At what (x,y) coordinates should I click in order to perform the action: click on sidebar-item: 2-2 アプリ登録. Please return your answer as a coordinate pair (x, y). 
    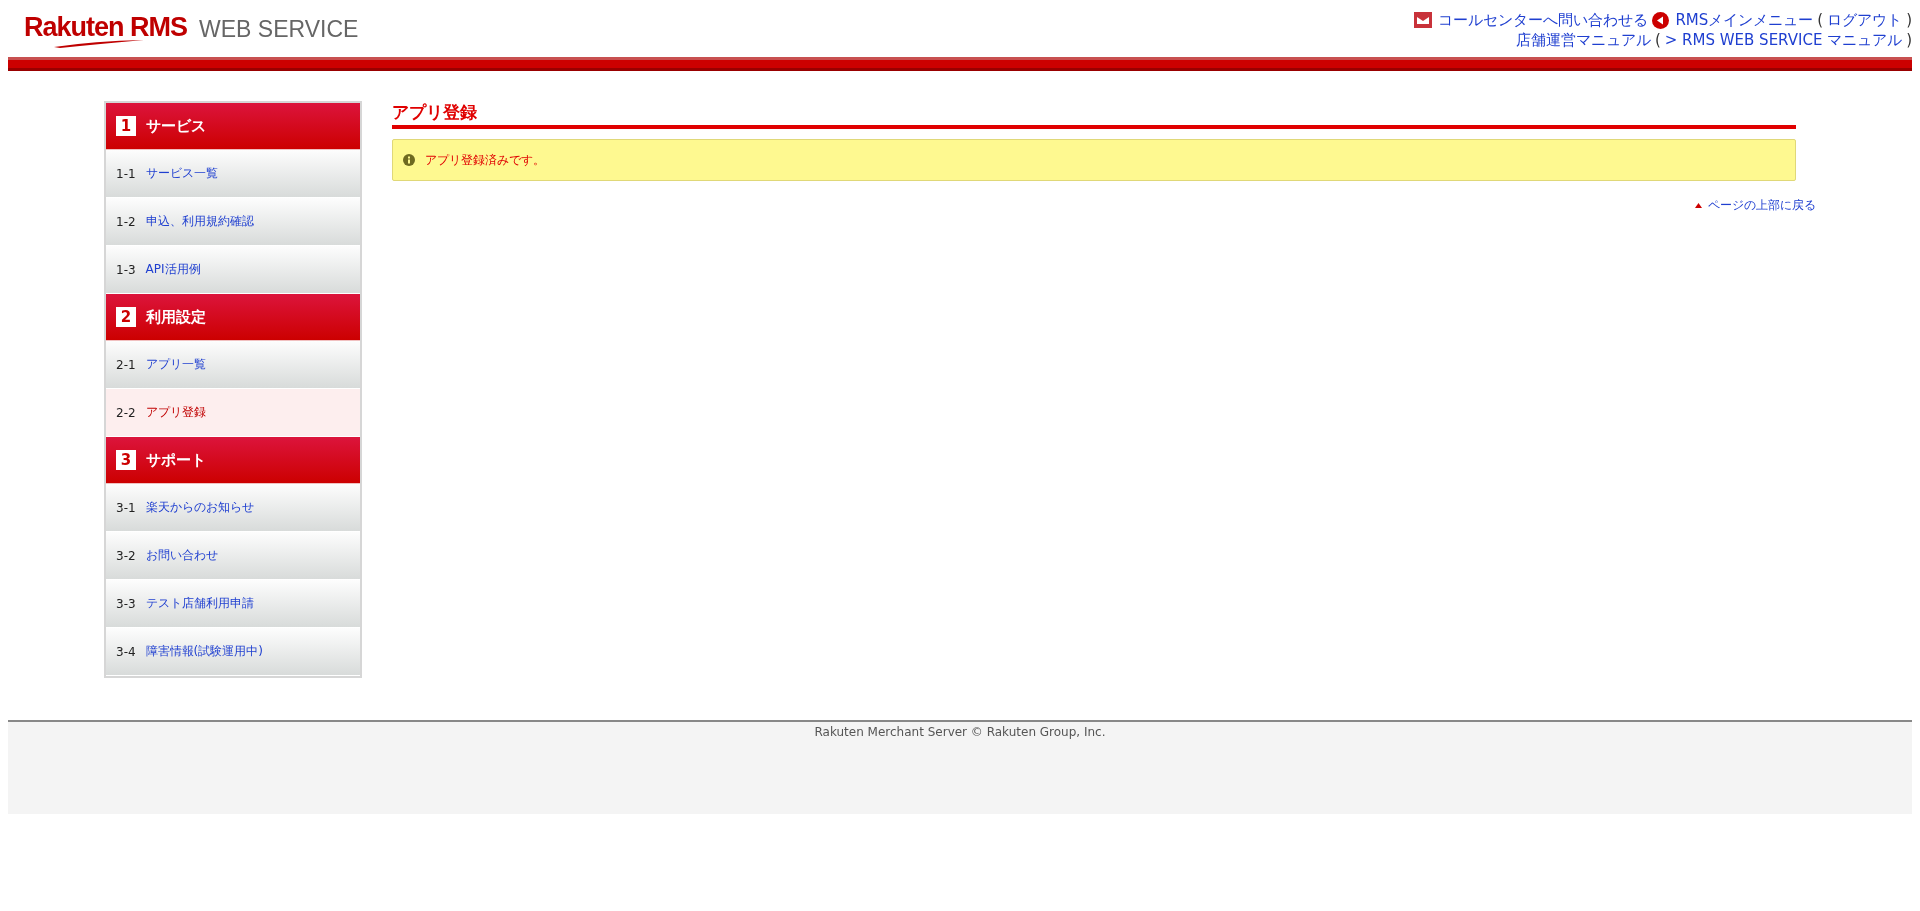
    Looking at the image, I should click on (233, 413).